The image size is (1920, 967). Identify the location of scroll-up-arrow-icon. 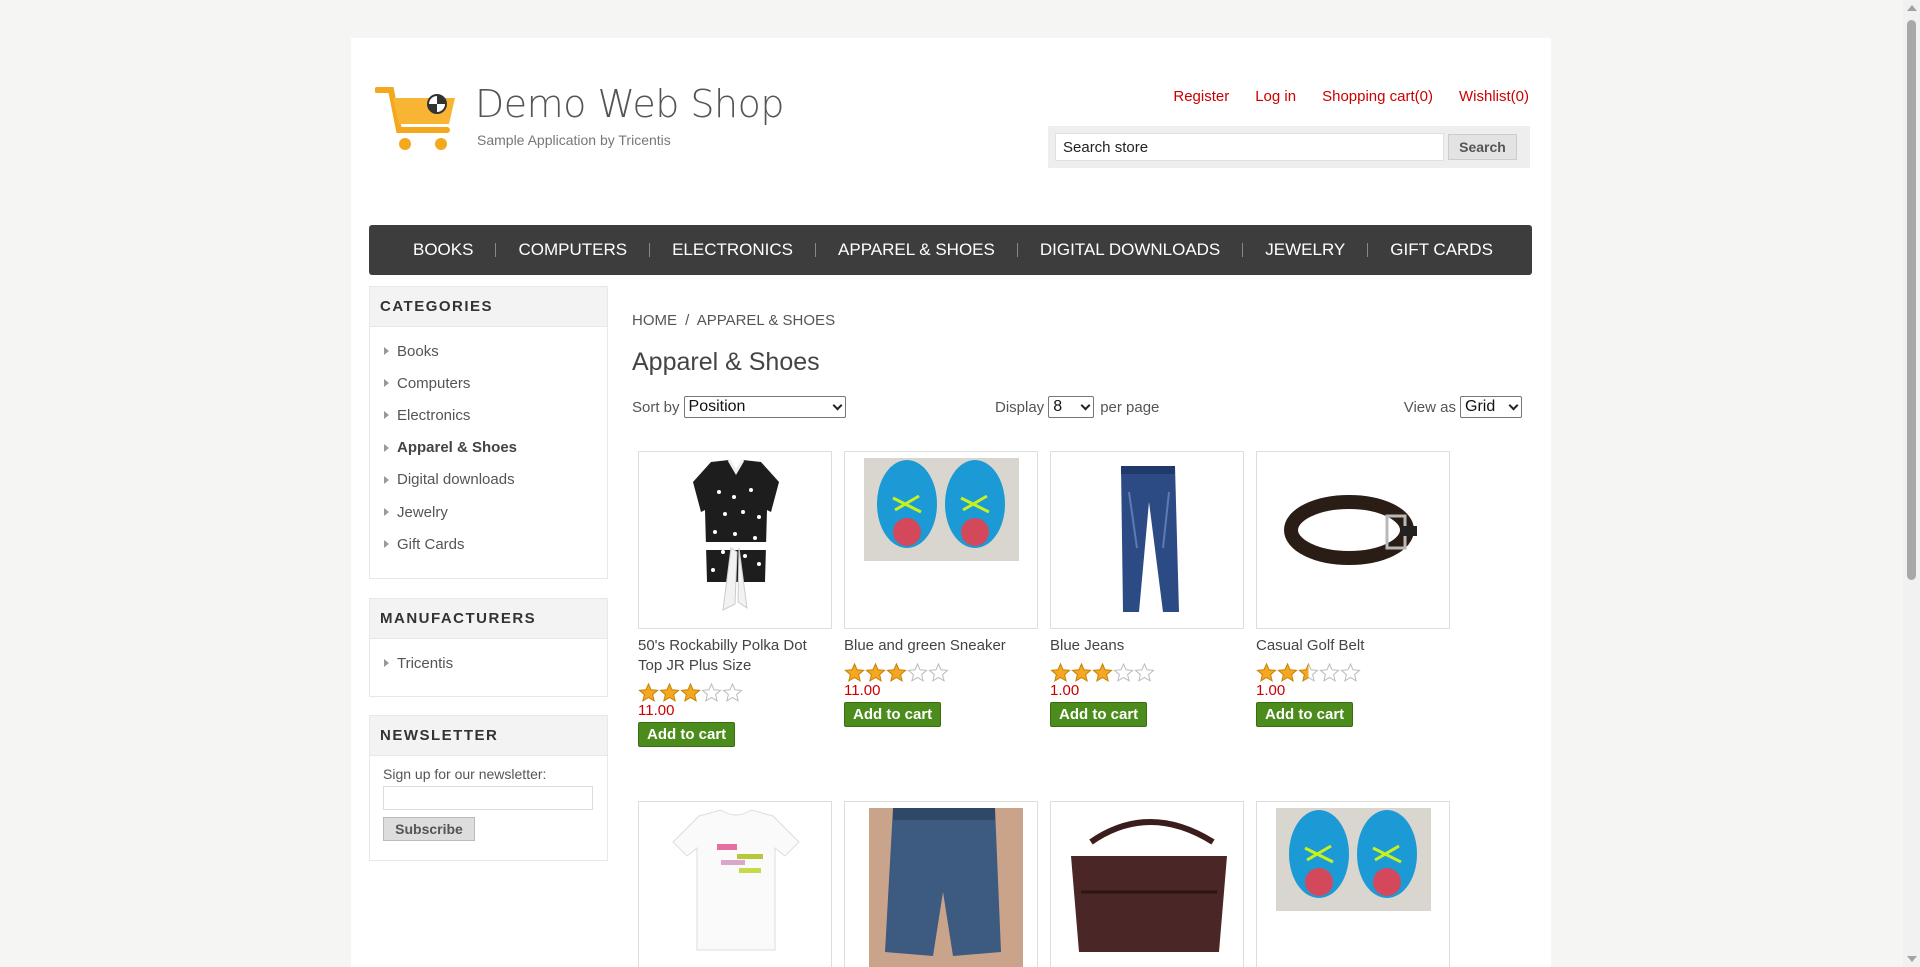
(1912, 8).